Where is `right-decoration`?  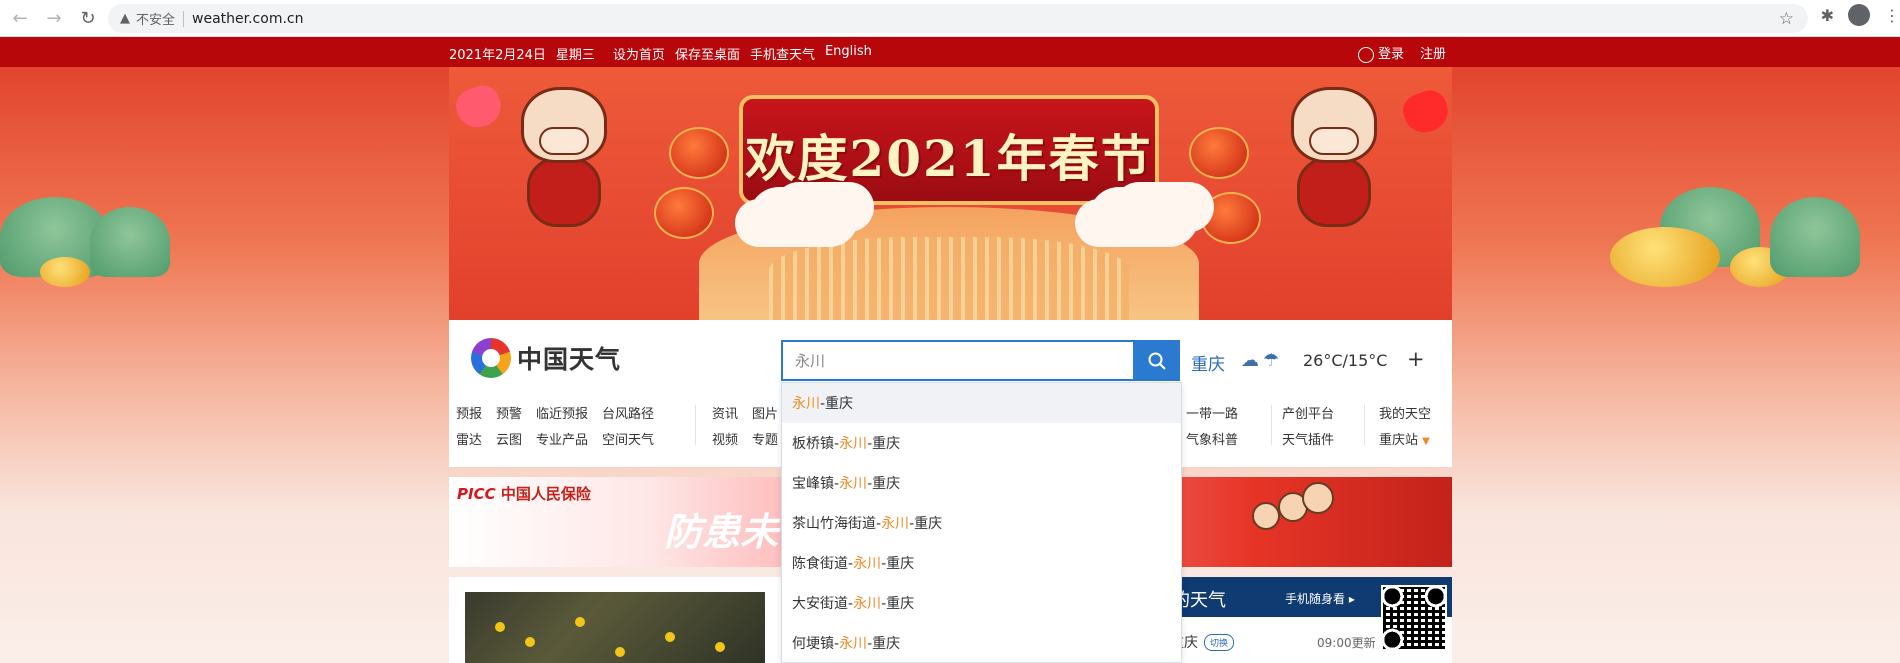 right-decoration is located at coordinates (1750, 197).